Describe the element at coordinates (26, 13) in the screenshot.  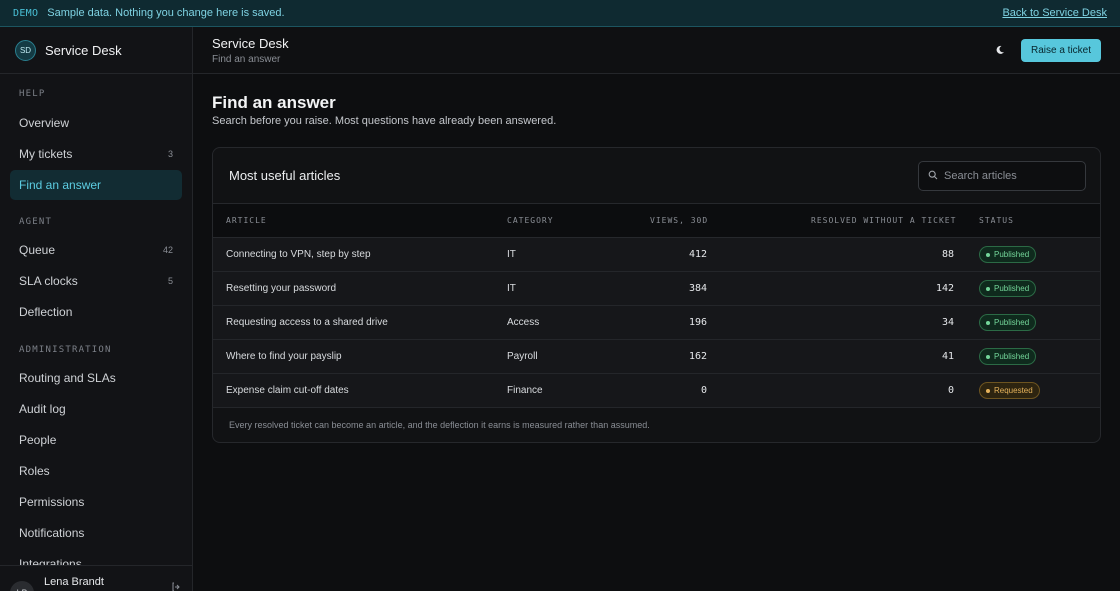
I see `demo-tag: DEMO` at that location.